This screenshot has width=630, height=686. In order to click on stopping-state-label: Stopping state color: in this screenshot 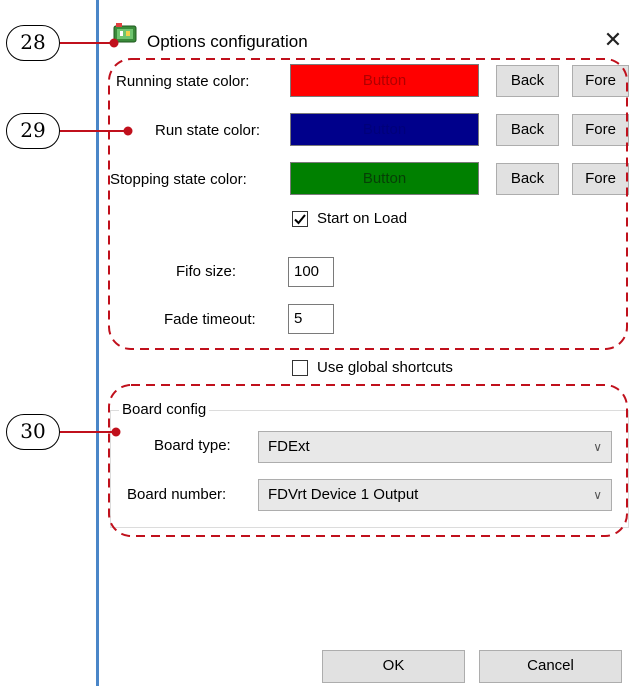, I will do `click(178, 179)`.